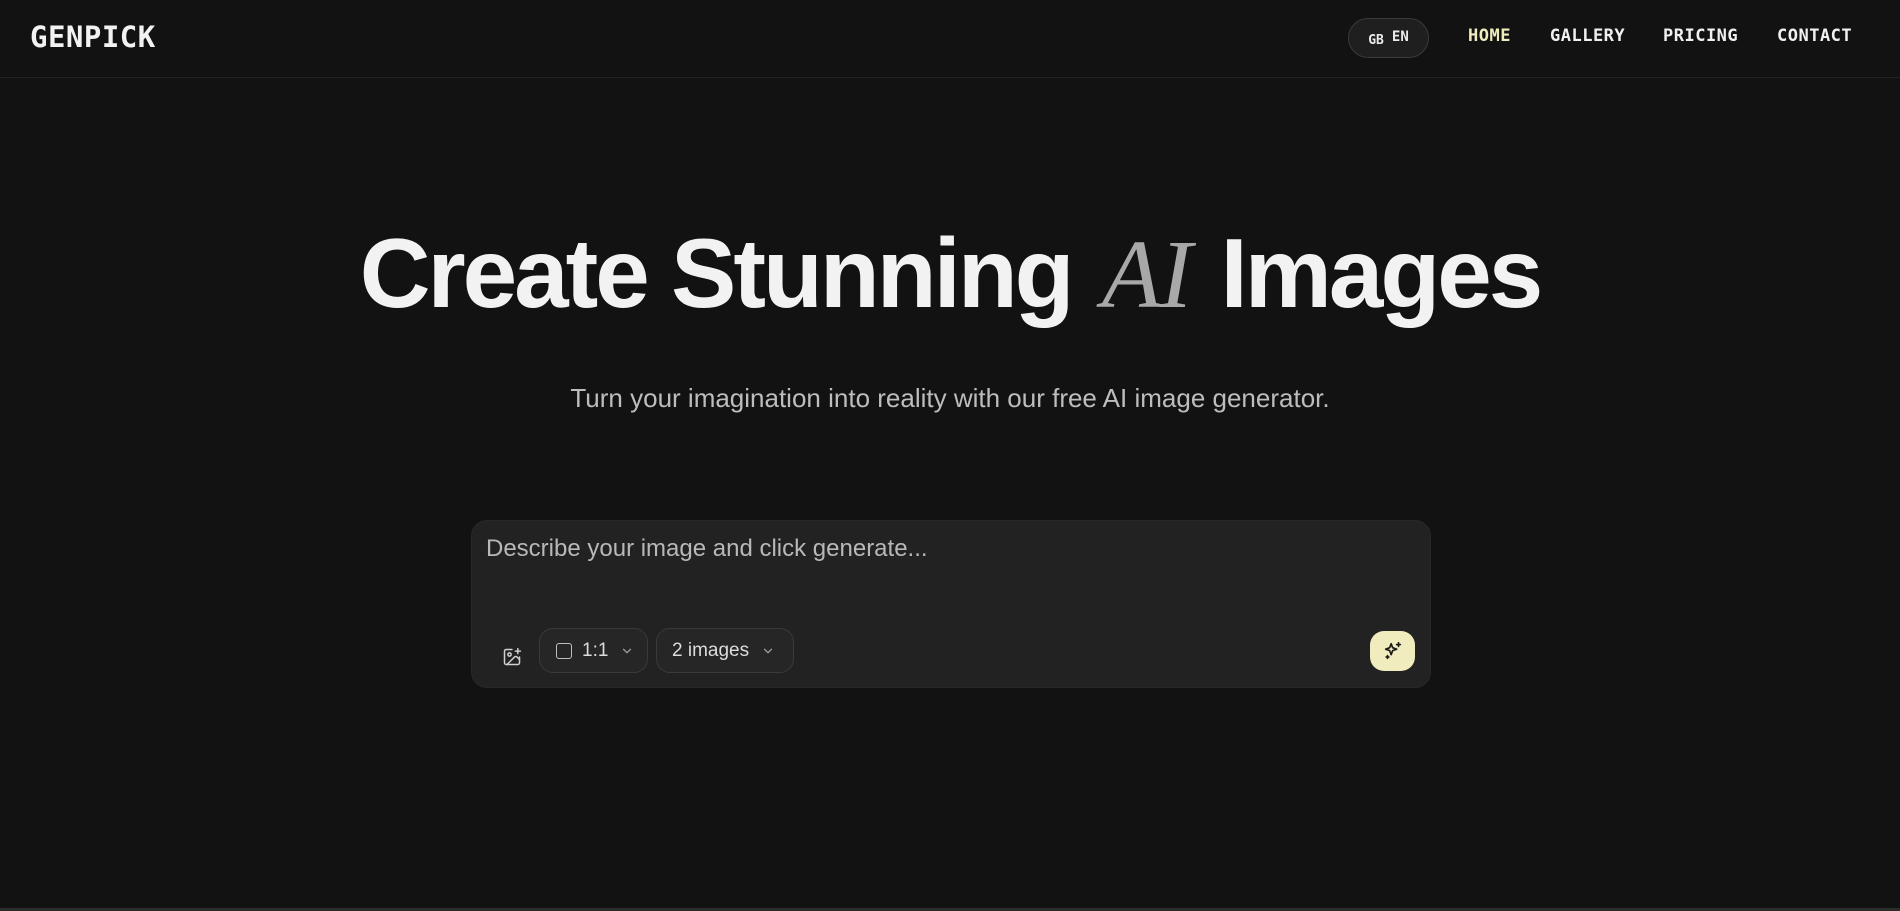 This screenshot has height=911, width=1900. I want to click on generate-button, so click(1392, 651).